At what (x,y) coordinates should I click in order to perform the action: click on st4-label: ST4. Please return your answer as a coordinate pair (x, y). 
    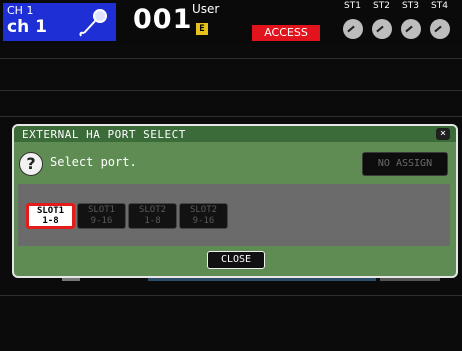
    Looking at the image, I should click on (439, 6).